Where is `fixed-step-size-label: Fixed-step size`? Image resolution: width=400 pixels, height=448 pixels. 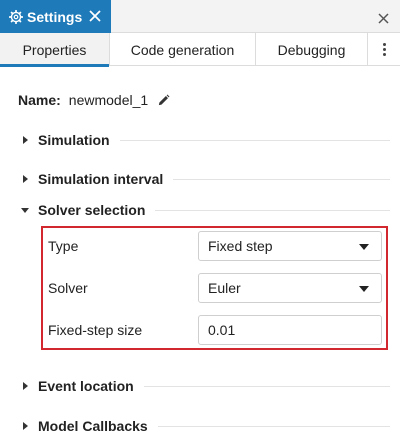
fixed-step-size-label: Fixed-step size is located at coordinates (95, 330).